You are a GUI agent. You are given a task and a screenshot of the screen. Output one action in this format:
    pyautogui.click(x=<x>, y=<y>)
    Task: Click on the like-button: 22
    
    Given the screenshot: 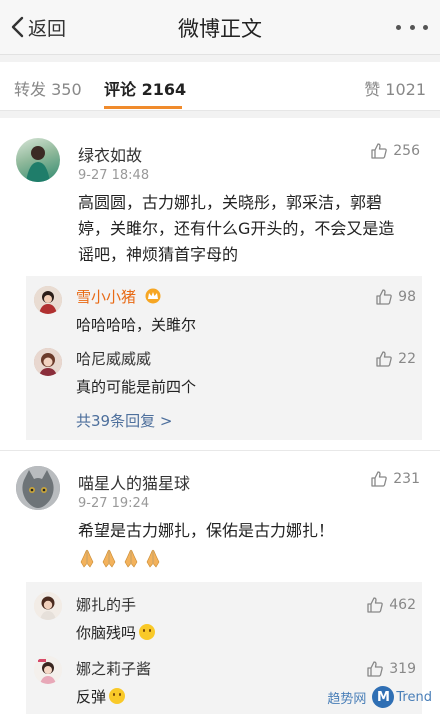 What is the action you would take?
    pyautogui.click(x=395, y=359)
    